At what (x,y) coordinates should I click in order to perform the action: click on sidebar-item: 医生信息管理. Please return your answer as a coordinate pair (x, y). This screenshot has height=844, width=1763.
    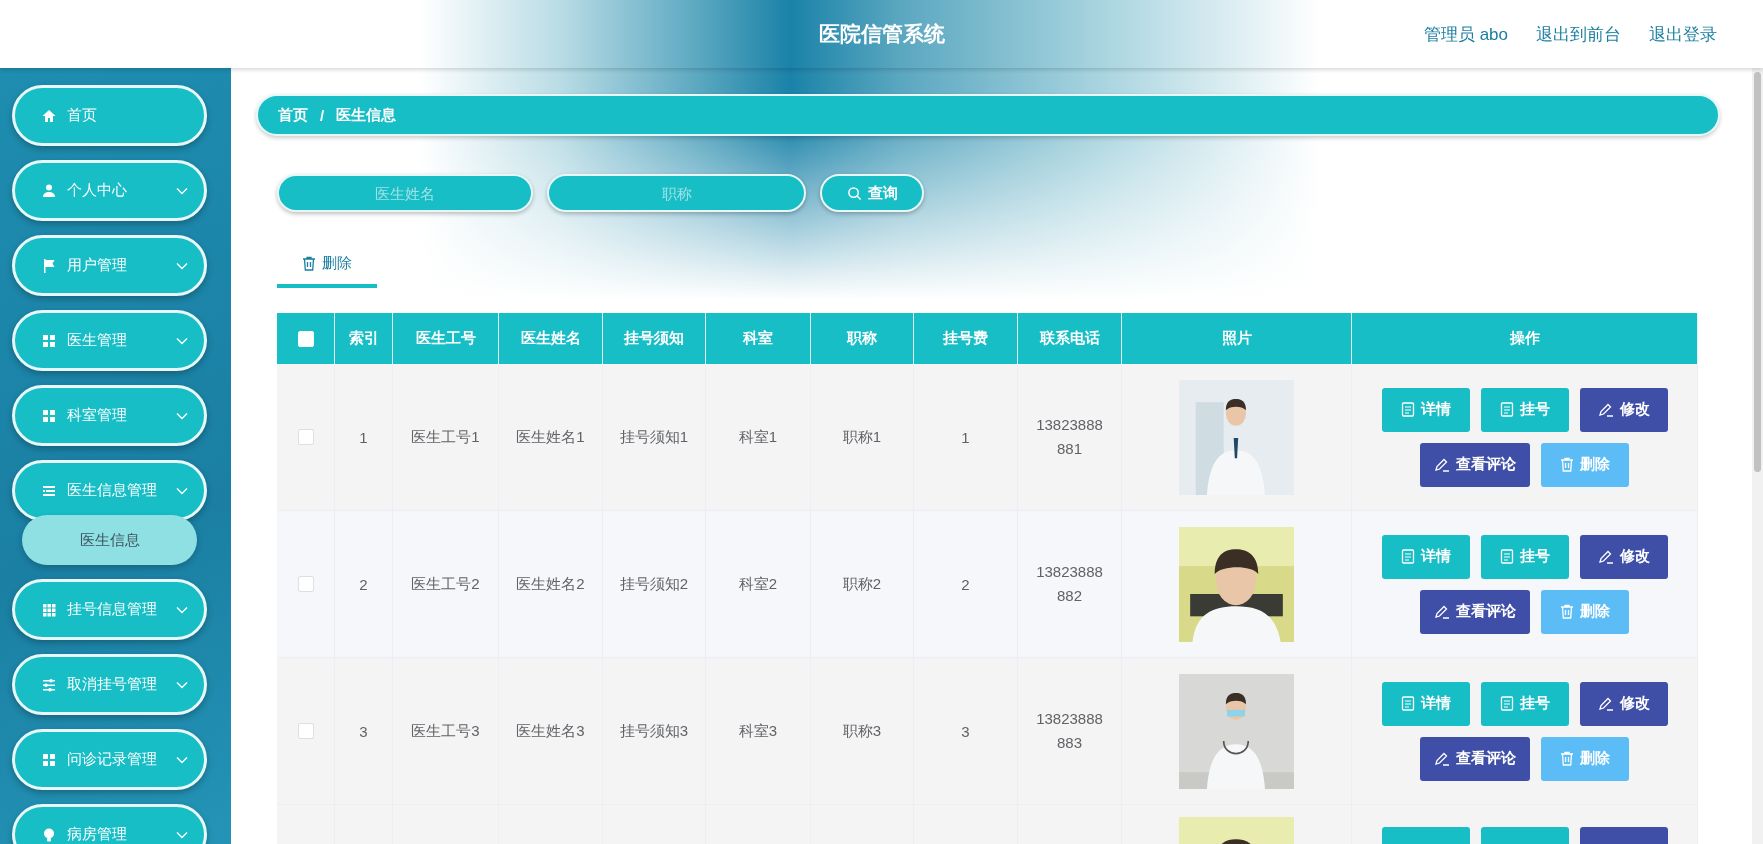
    Looking at the image, I should click on (109, 490).